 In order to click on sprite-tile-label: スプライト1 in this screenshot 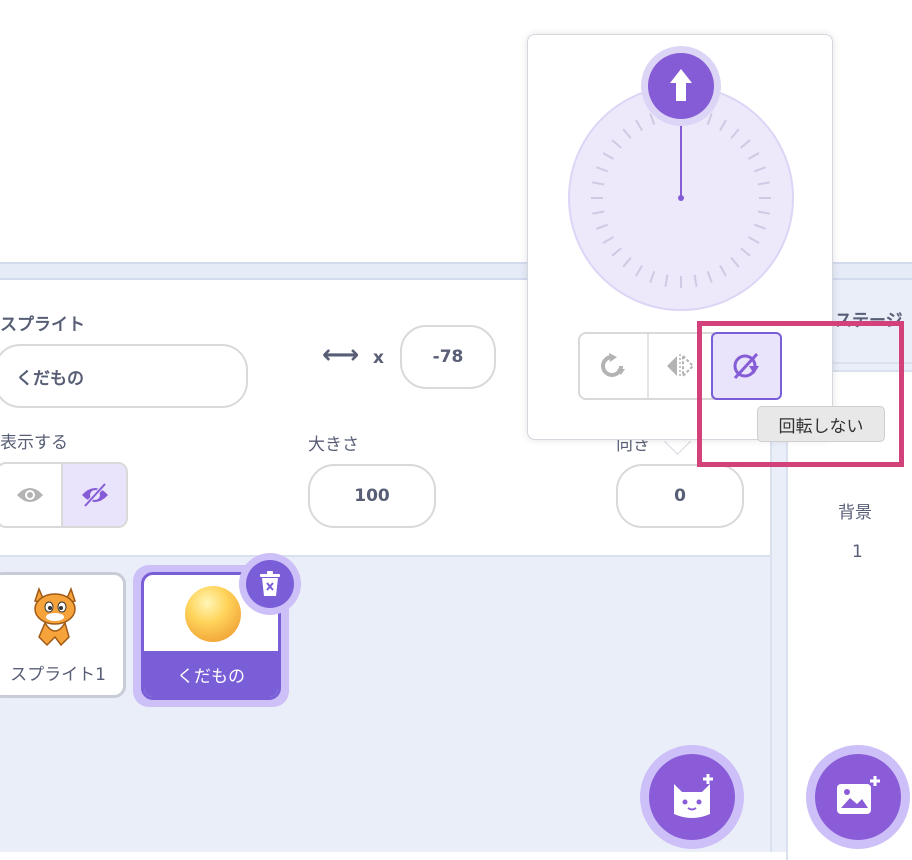, I will do `click(58, 674)`.